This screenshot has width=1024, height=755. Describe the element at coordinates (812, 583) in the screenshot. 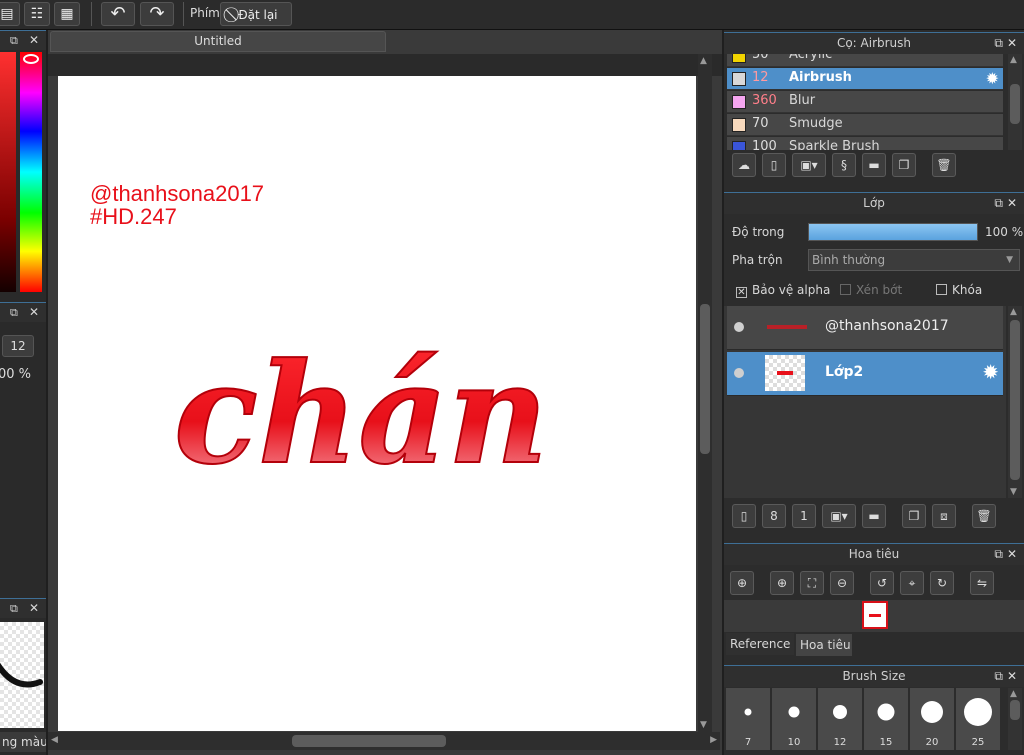

I see `fit-screen-icon: ⛶` at that location.